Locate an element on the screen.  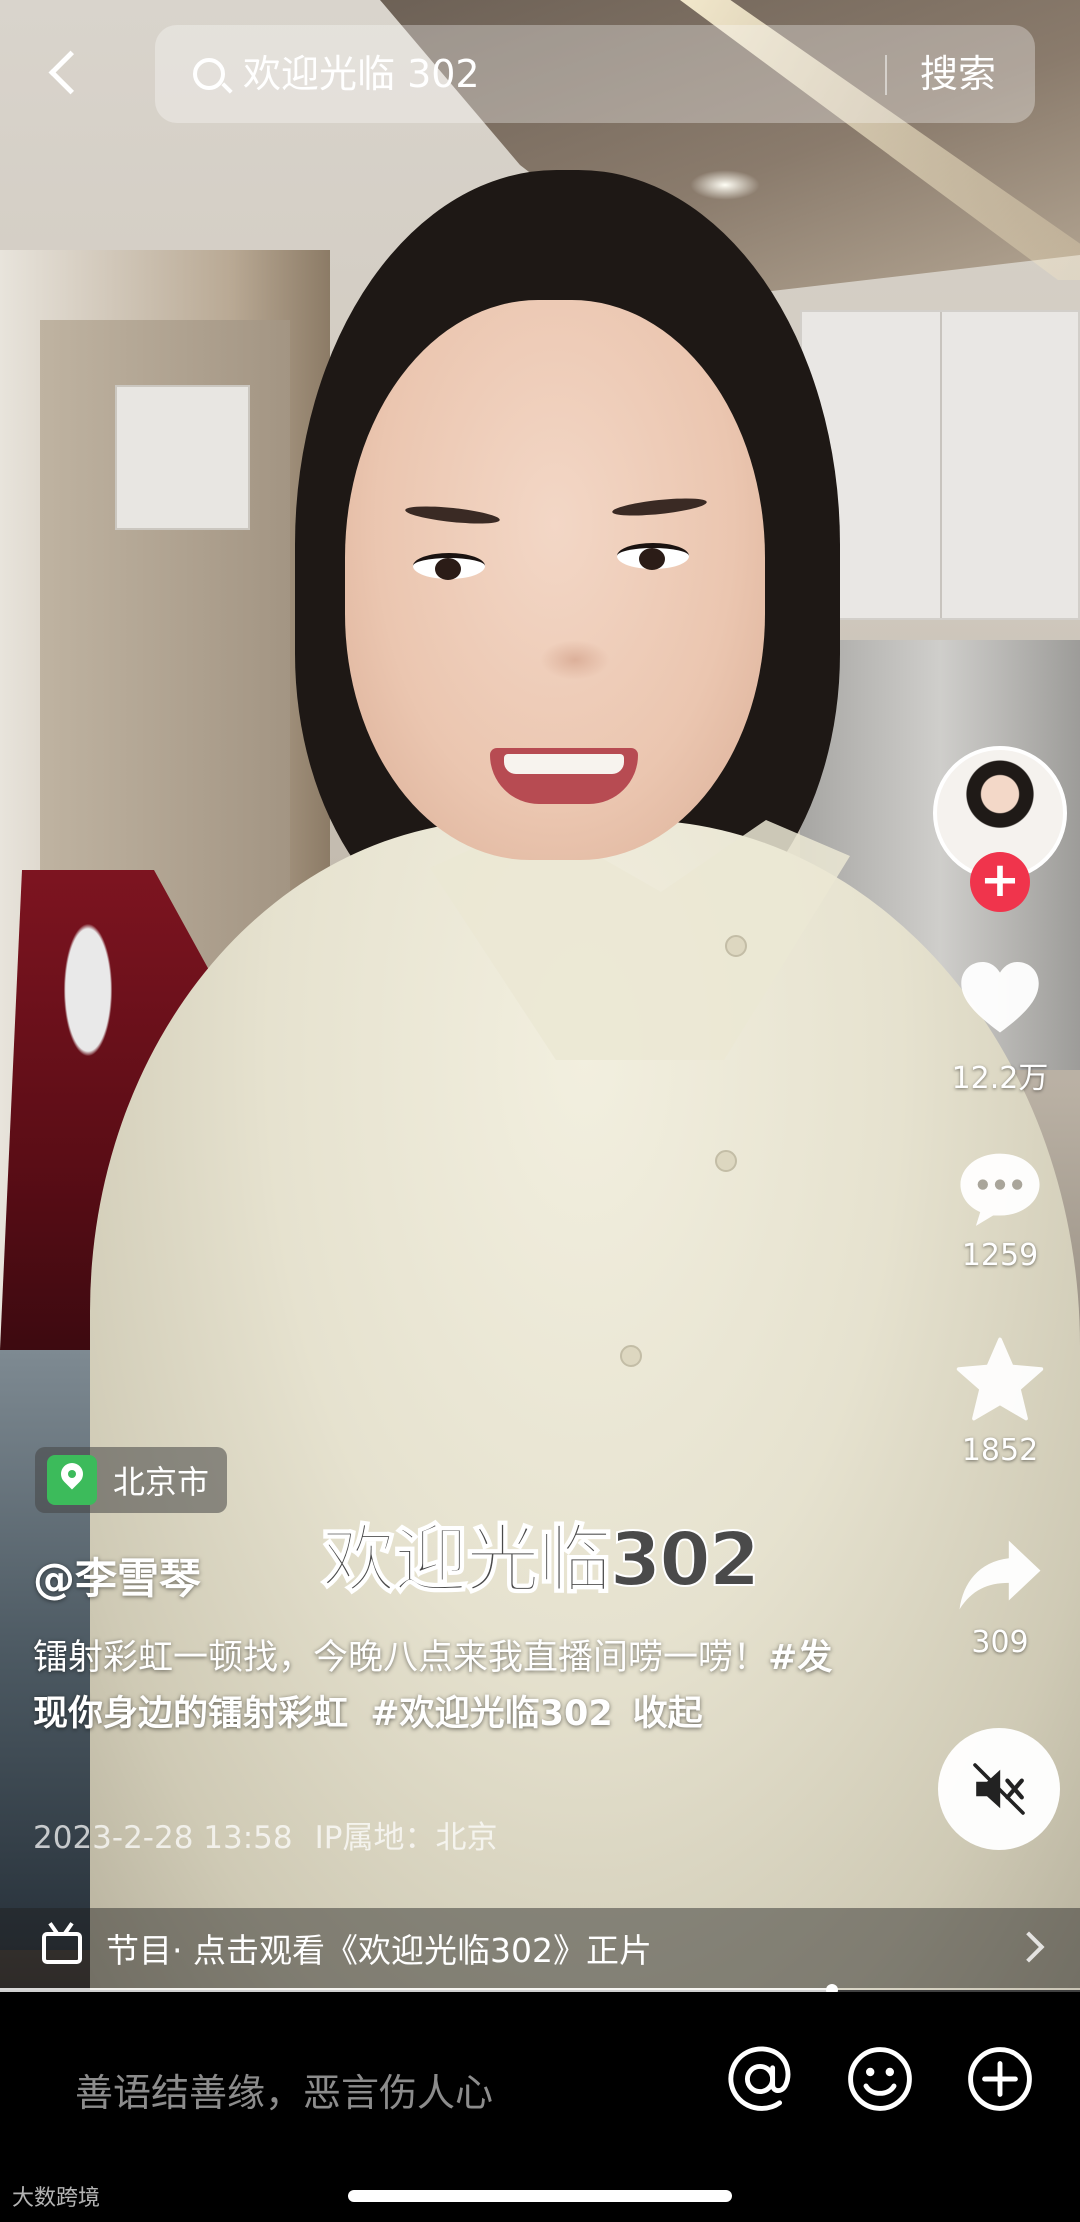
ip-location: IP属地：北京 is located at coordinates (406, 1838).